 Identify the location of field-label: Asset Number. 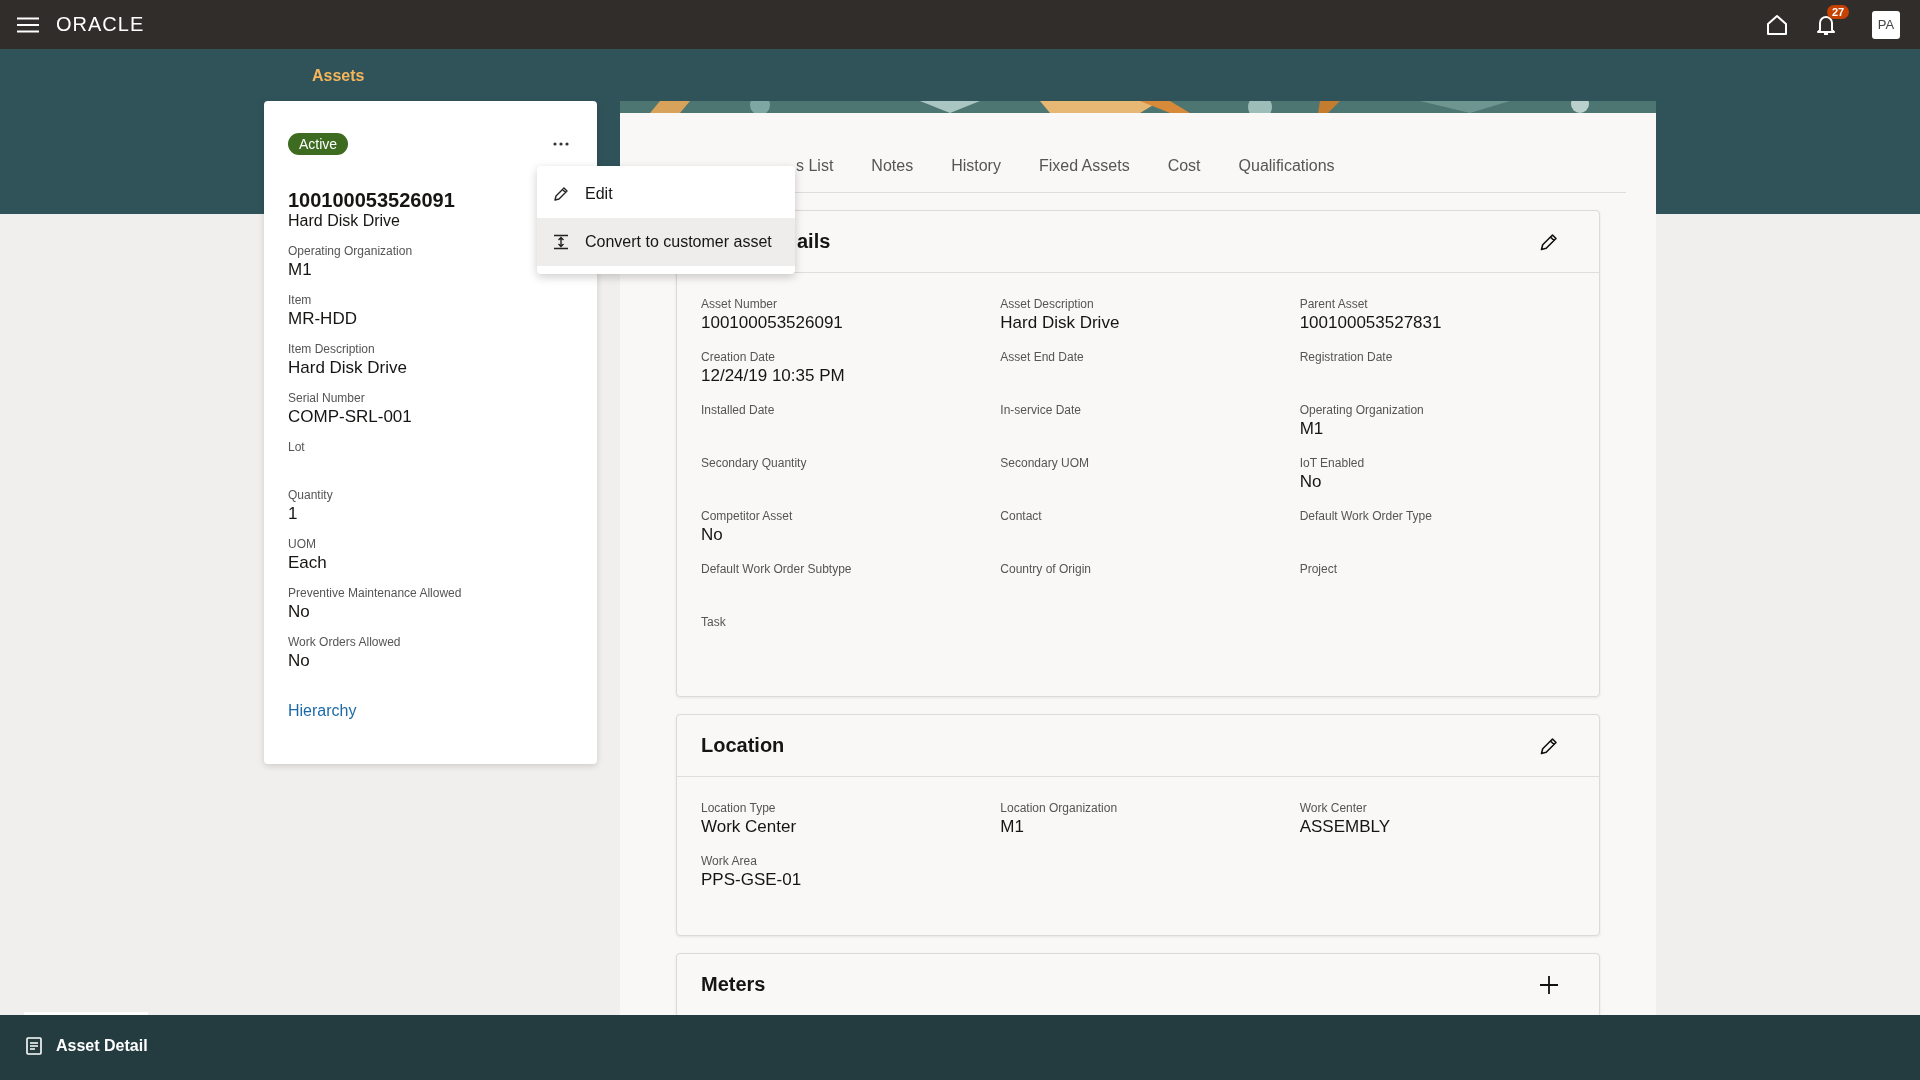
(740, 304).